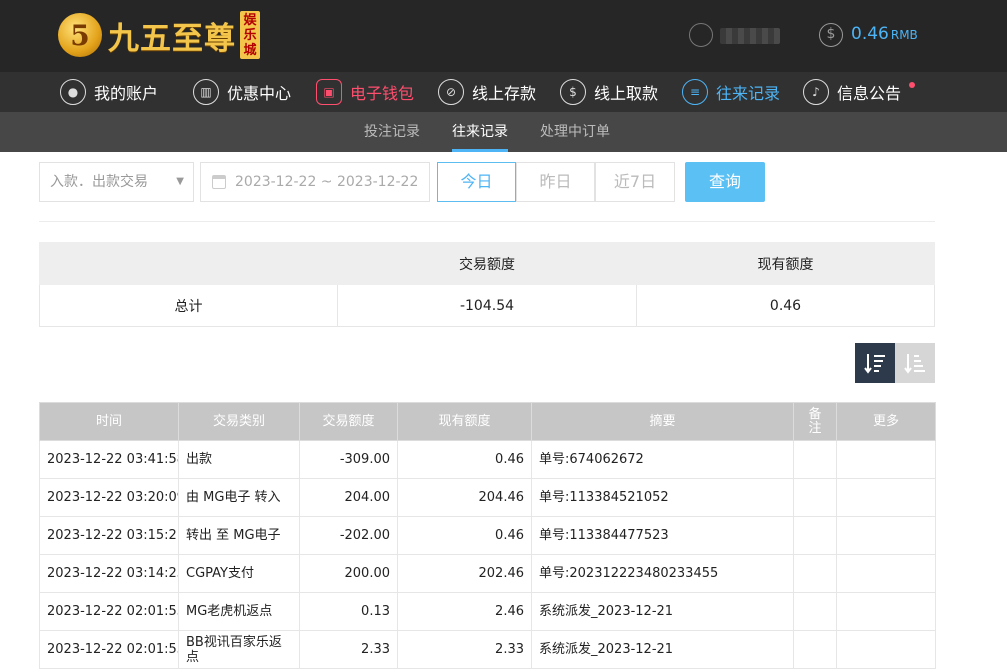 Image resolution: width=1007 pixels, height=672 pixels. Describe the element at coordinates (748, 93) in the screenshot. I see `nav-label: 往来记录` at that location.